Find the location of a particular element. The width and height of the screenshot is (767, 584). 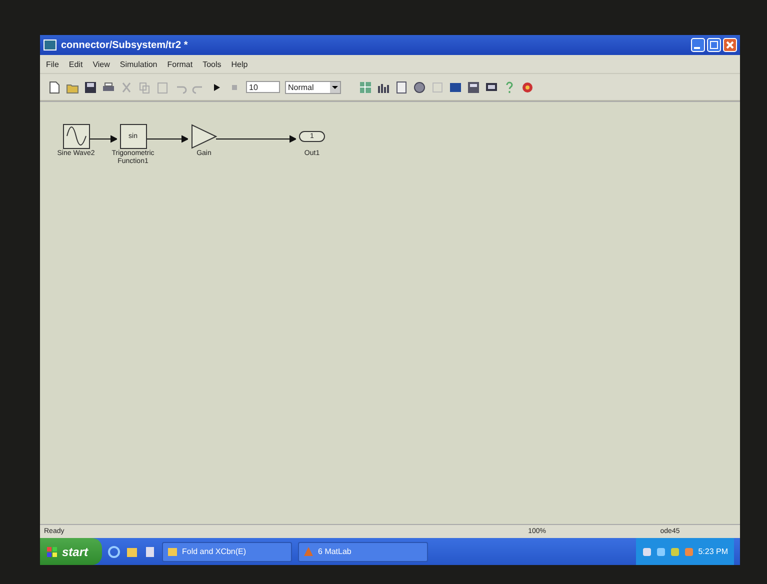

menu-item: File is located at coordinates (52, 64).